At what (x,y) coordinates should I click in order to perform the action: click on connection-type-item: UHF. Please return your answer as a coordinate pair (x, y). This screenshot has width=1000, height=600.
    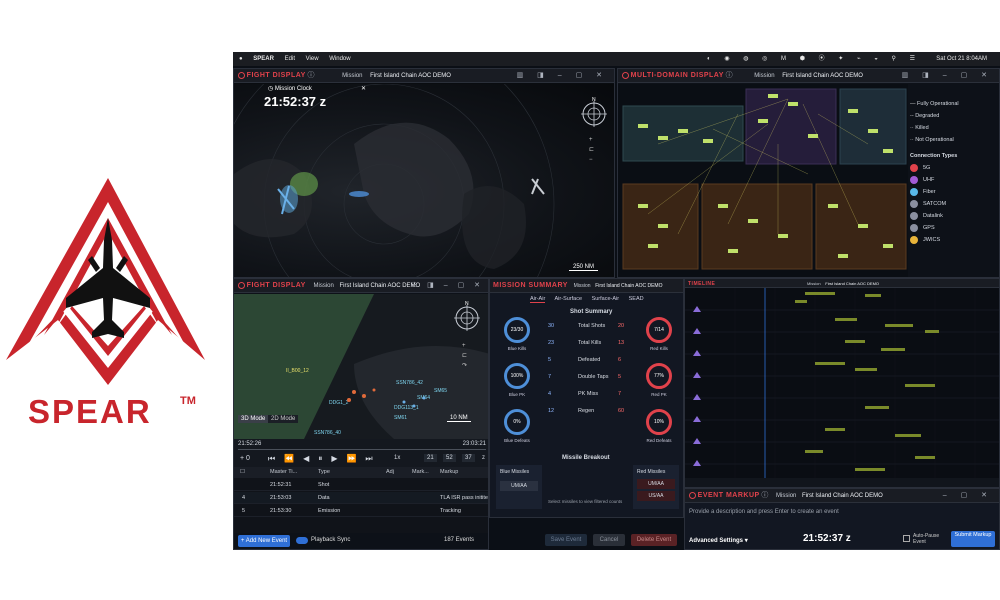
    Looking at the image, I should click on (954, 180).